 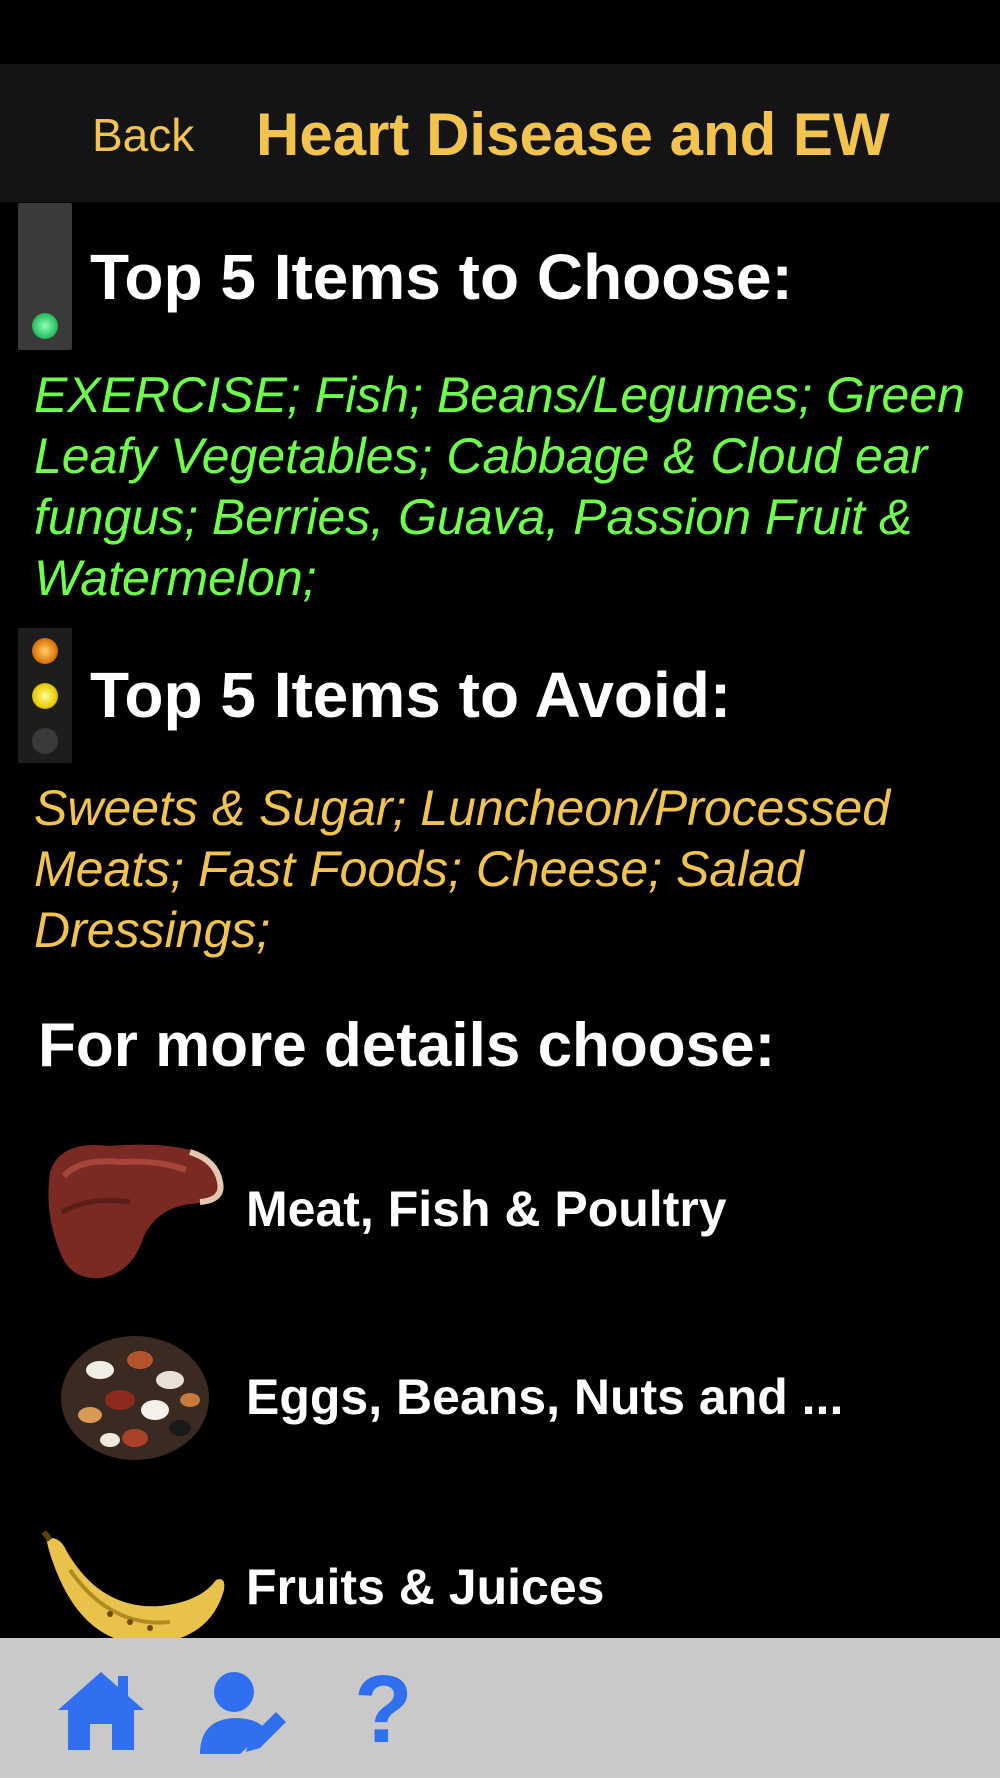 What do you see at coordinates (135, 1398) in the screenshot?
I see `beans-icon` at bounding box center [135, 1398].